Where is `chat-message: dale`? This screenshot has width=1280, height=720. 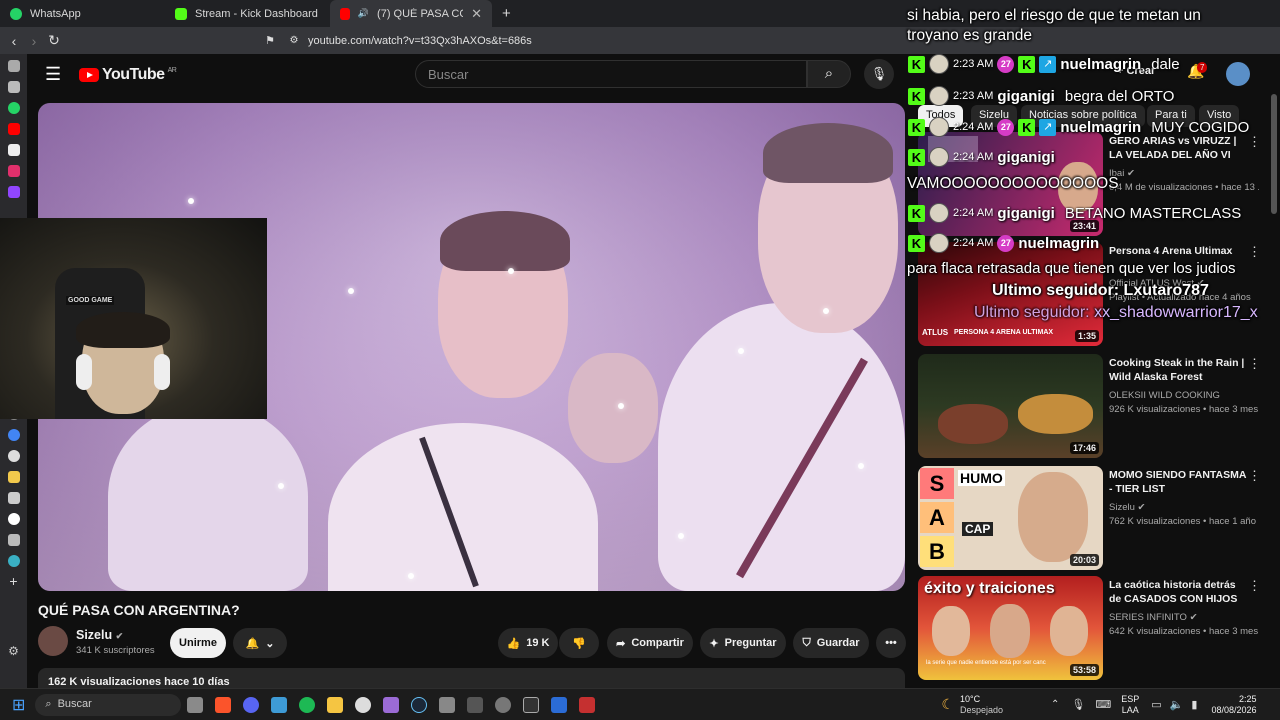 chat-message: dale is located at coordinates (1165, 64).